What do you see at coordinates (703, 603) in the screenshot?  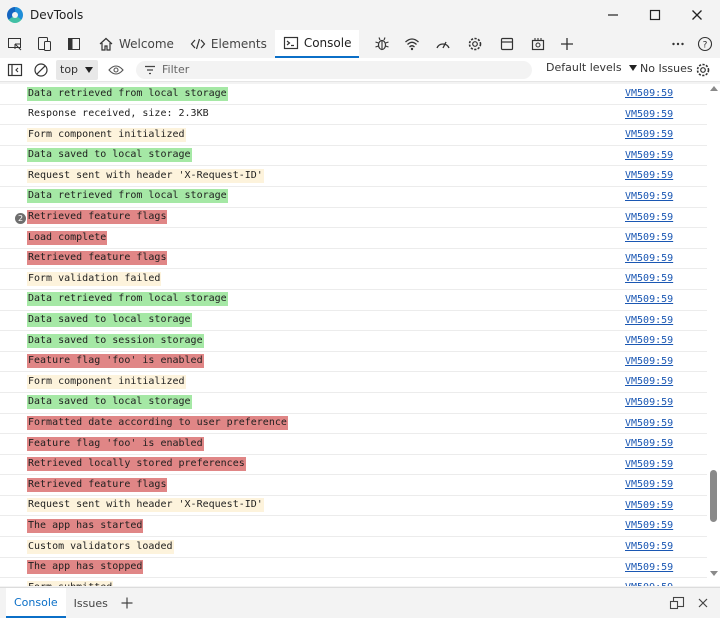 I see `drawer-close-button` at bounding box center [703, 603].